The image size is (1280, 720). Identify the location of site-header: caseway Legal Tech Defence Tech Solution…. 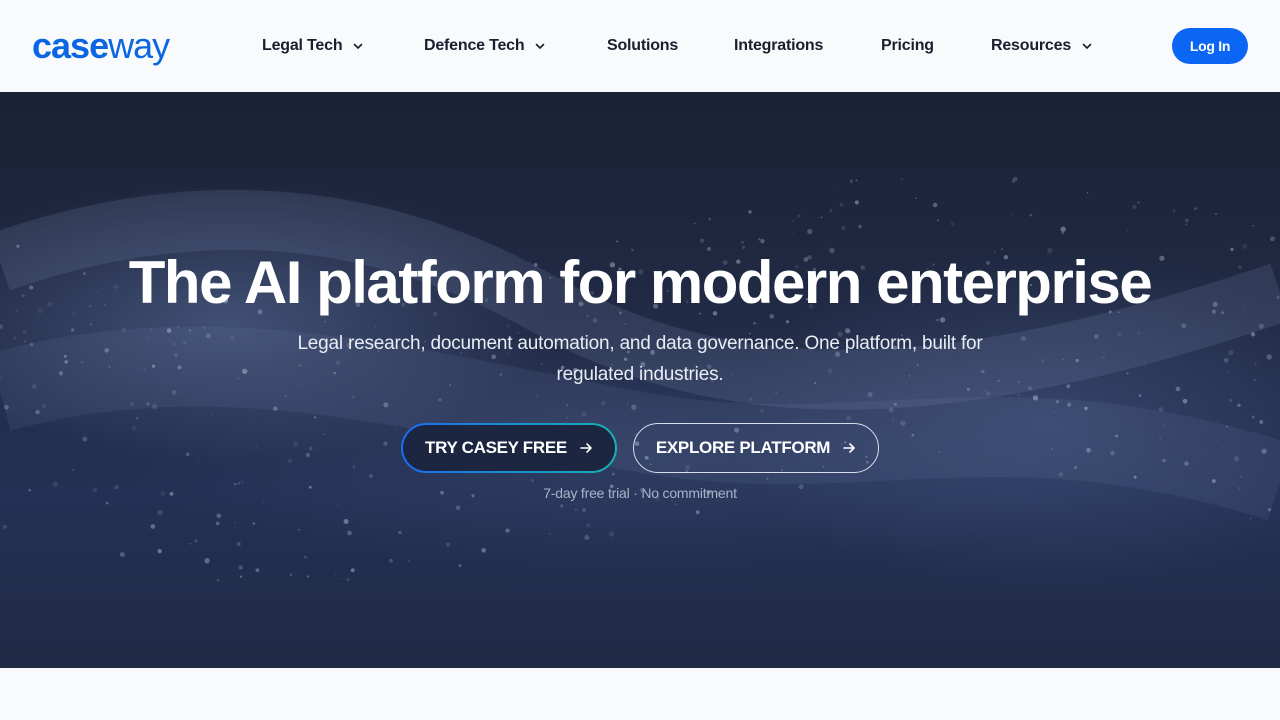
(640, 46).